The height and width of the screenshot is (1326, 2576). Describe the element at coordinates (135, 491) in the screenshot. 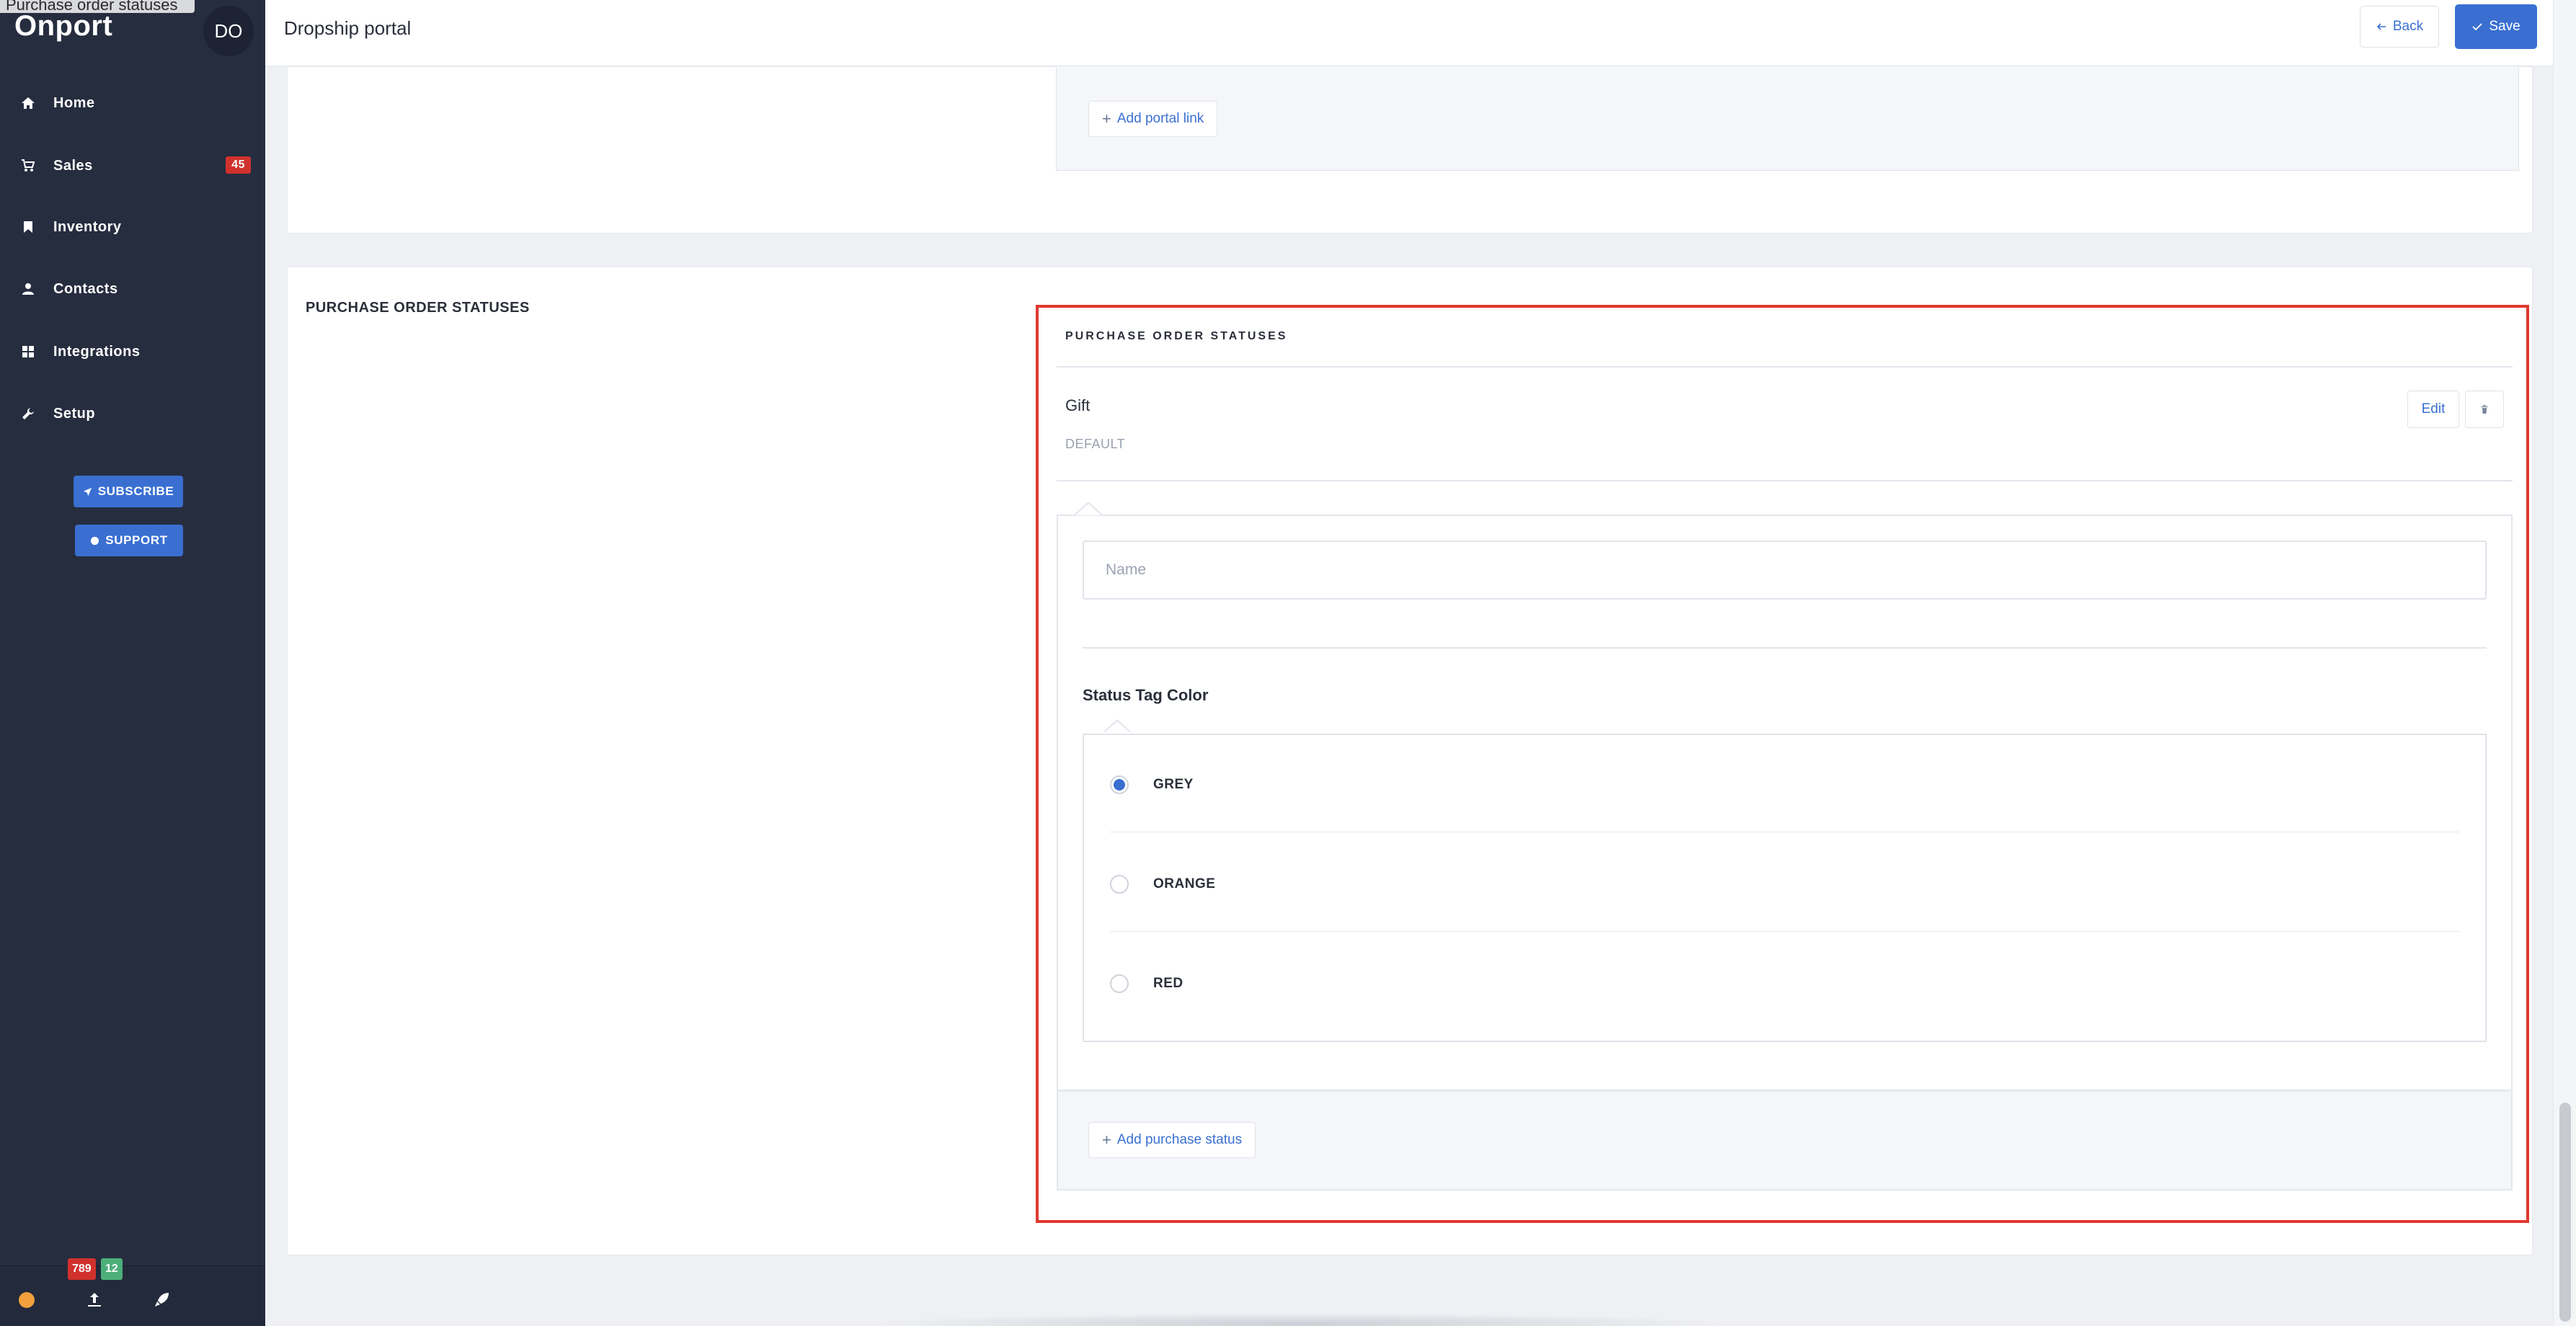

I see `subscribe-label: SUBSCRIBE` at that location.